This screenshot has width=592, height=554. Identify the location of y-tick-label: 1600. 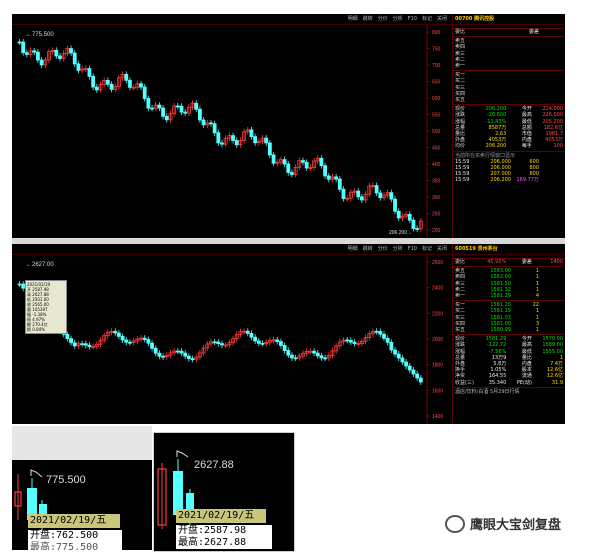
(437, 391).